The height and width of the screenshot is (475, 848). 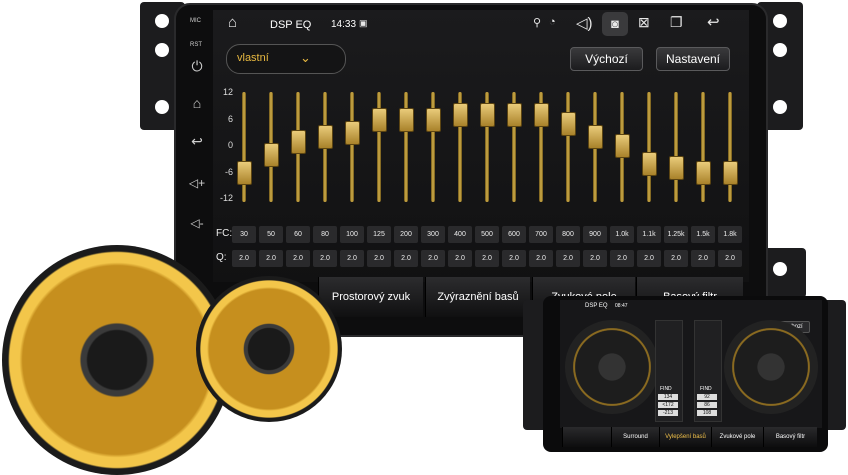 What do you see at coordinates (606, 59) in the screenshot?
I see `default-button: Výchozí` at bounding box center [606, 59].